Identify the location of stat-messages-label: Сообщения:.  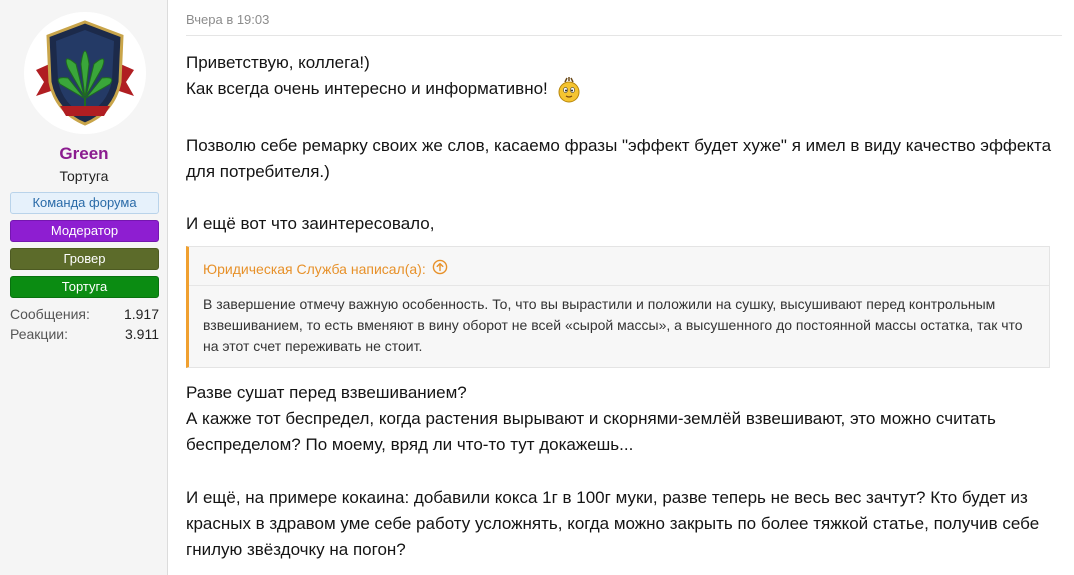
(50, 314).